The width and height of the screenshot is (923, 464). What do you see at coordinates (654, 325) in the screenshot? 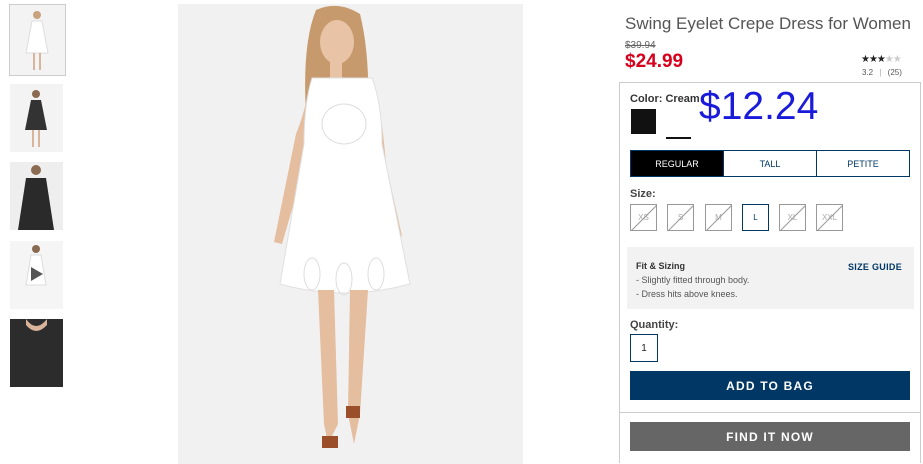
I see `quantity-label: Quantity:` at bounding box center [654, 325].